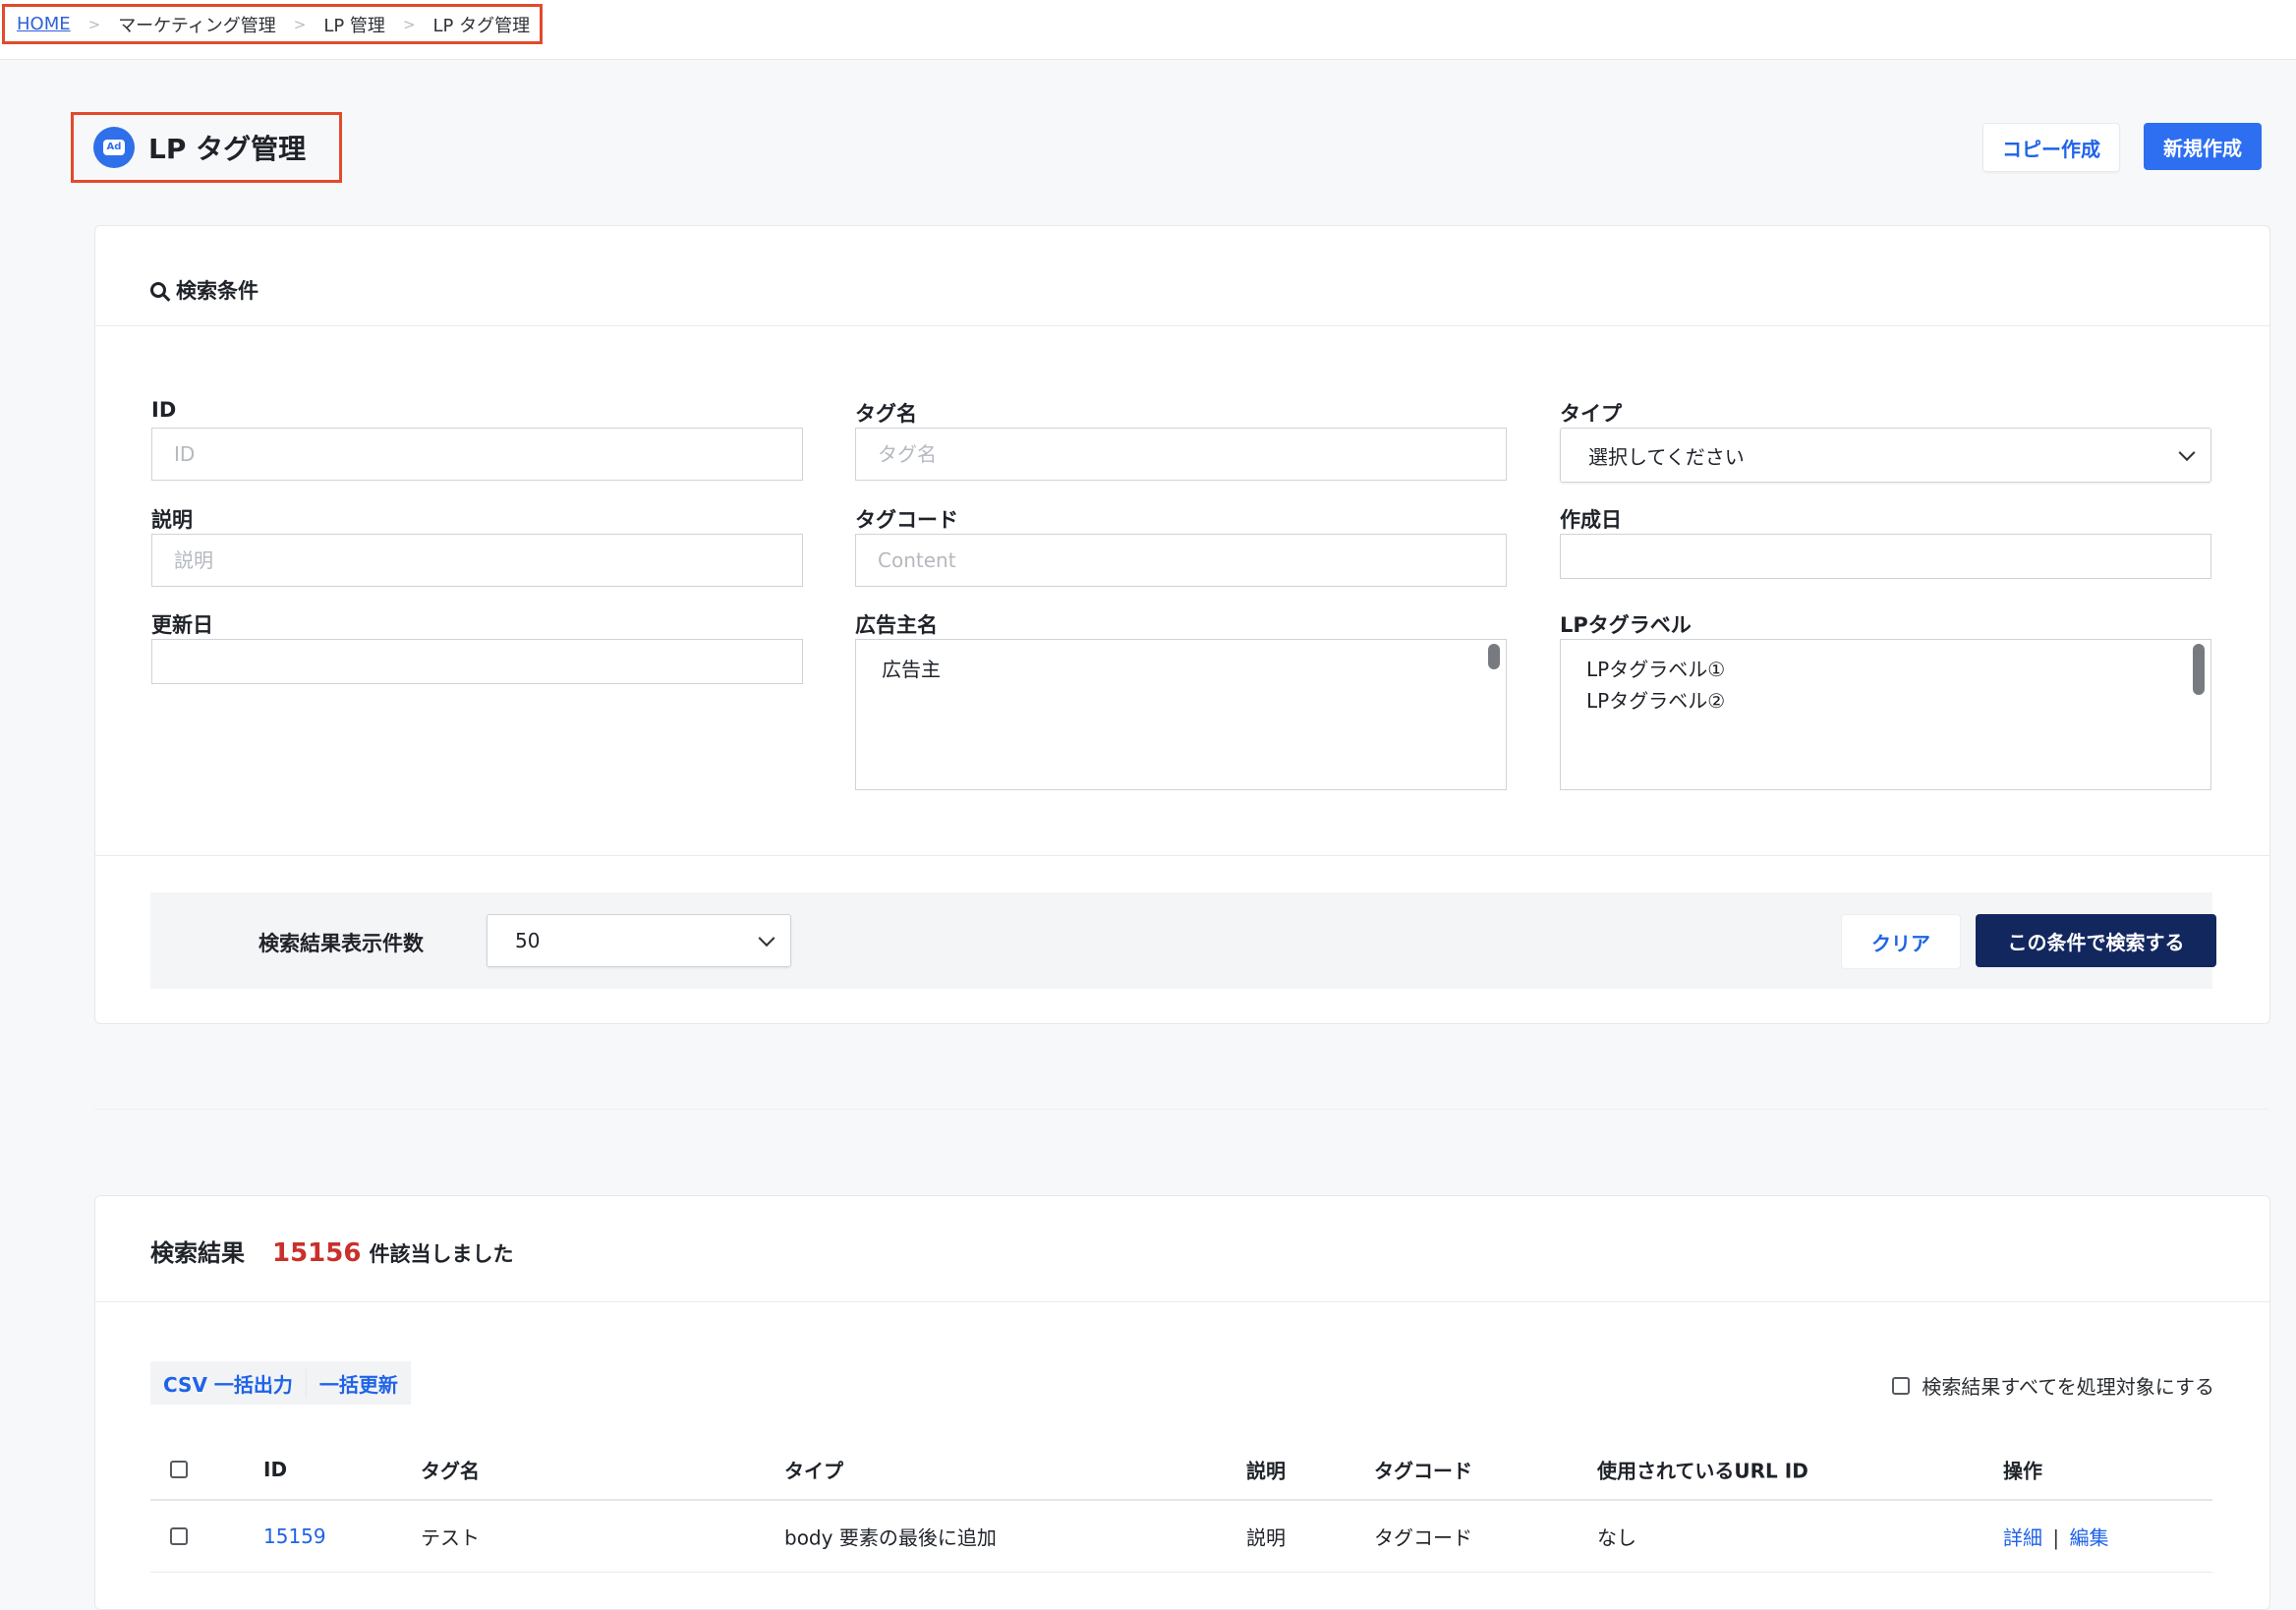 Image resolution: width=2296 pixels, height=1610 pixels. Describe the element at coordinates (1494, 656) in the screenshot. I see `advertiser-scrollbar` at that location.